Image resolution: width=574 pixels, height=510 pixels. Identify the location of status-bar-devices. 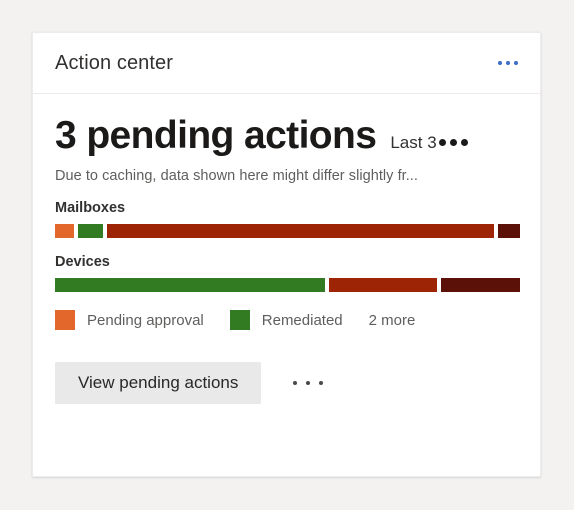
(287, 285).